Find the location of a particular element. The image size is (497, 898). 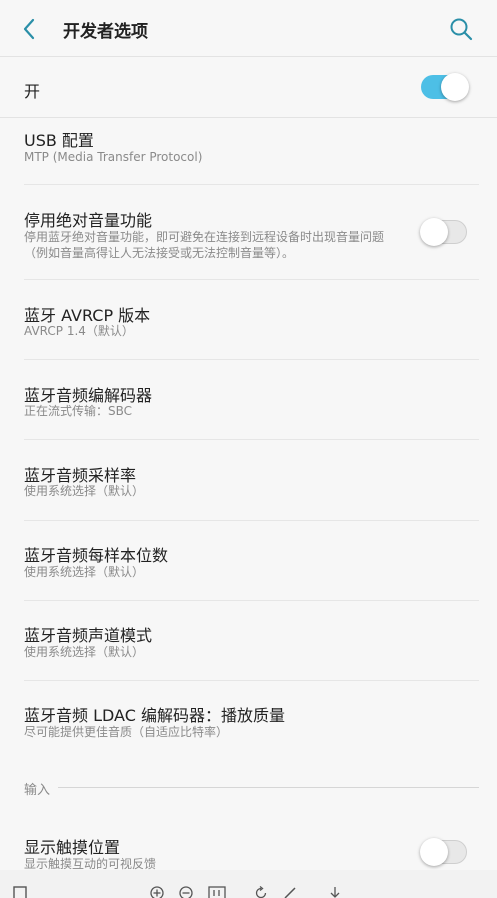

rotate-icon is located at coordinates (261, 892).